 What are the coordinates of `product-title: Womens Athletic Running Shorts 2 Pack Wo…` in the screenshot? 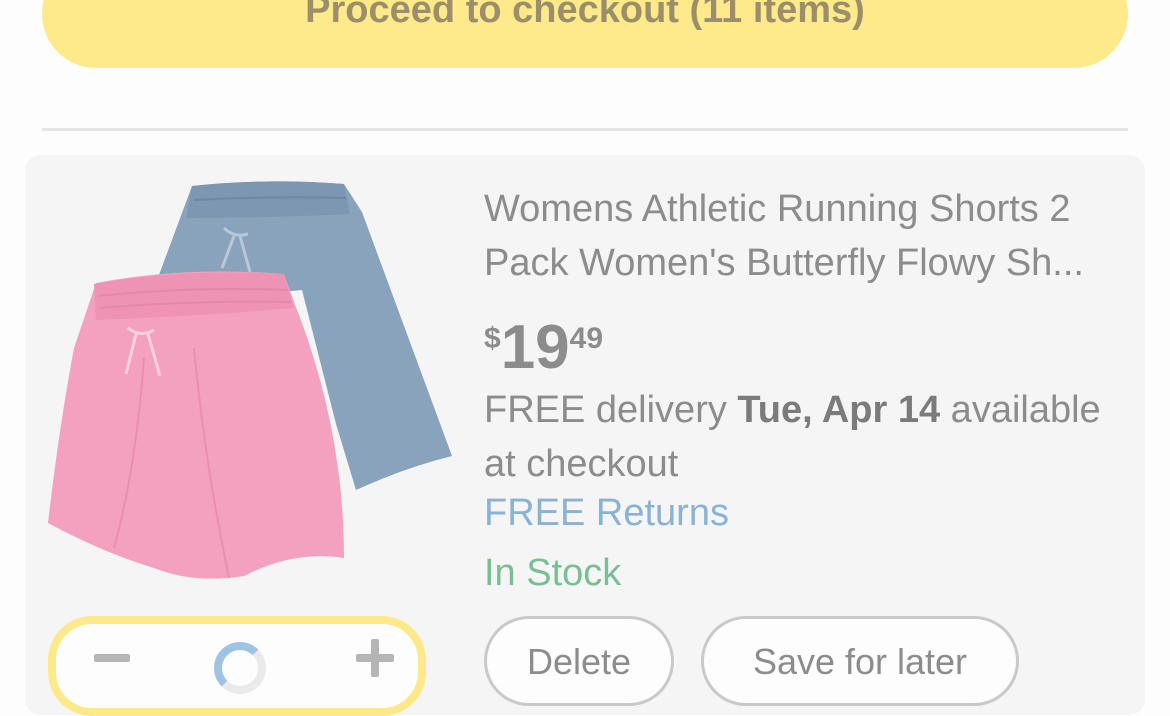 It's located at (804, 236).